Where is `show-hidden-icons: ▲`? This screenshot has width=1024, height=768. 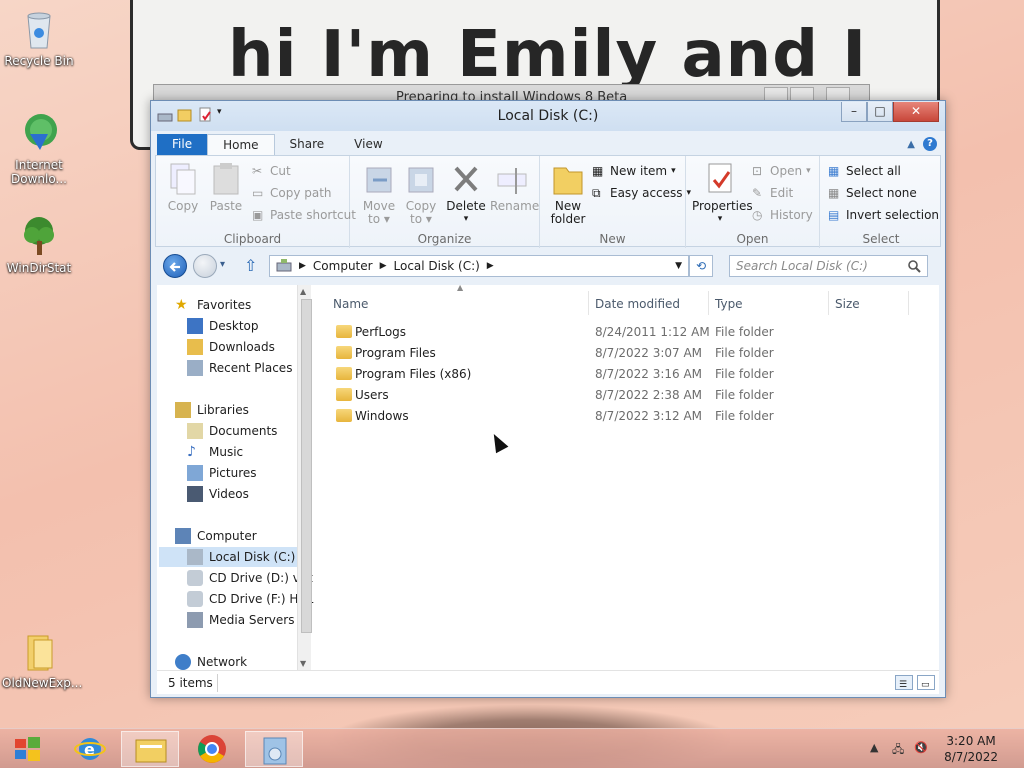 show-hidden-icons: ▲ is located at coordinates (874, 747).